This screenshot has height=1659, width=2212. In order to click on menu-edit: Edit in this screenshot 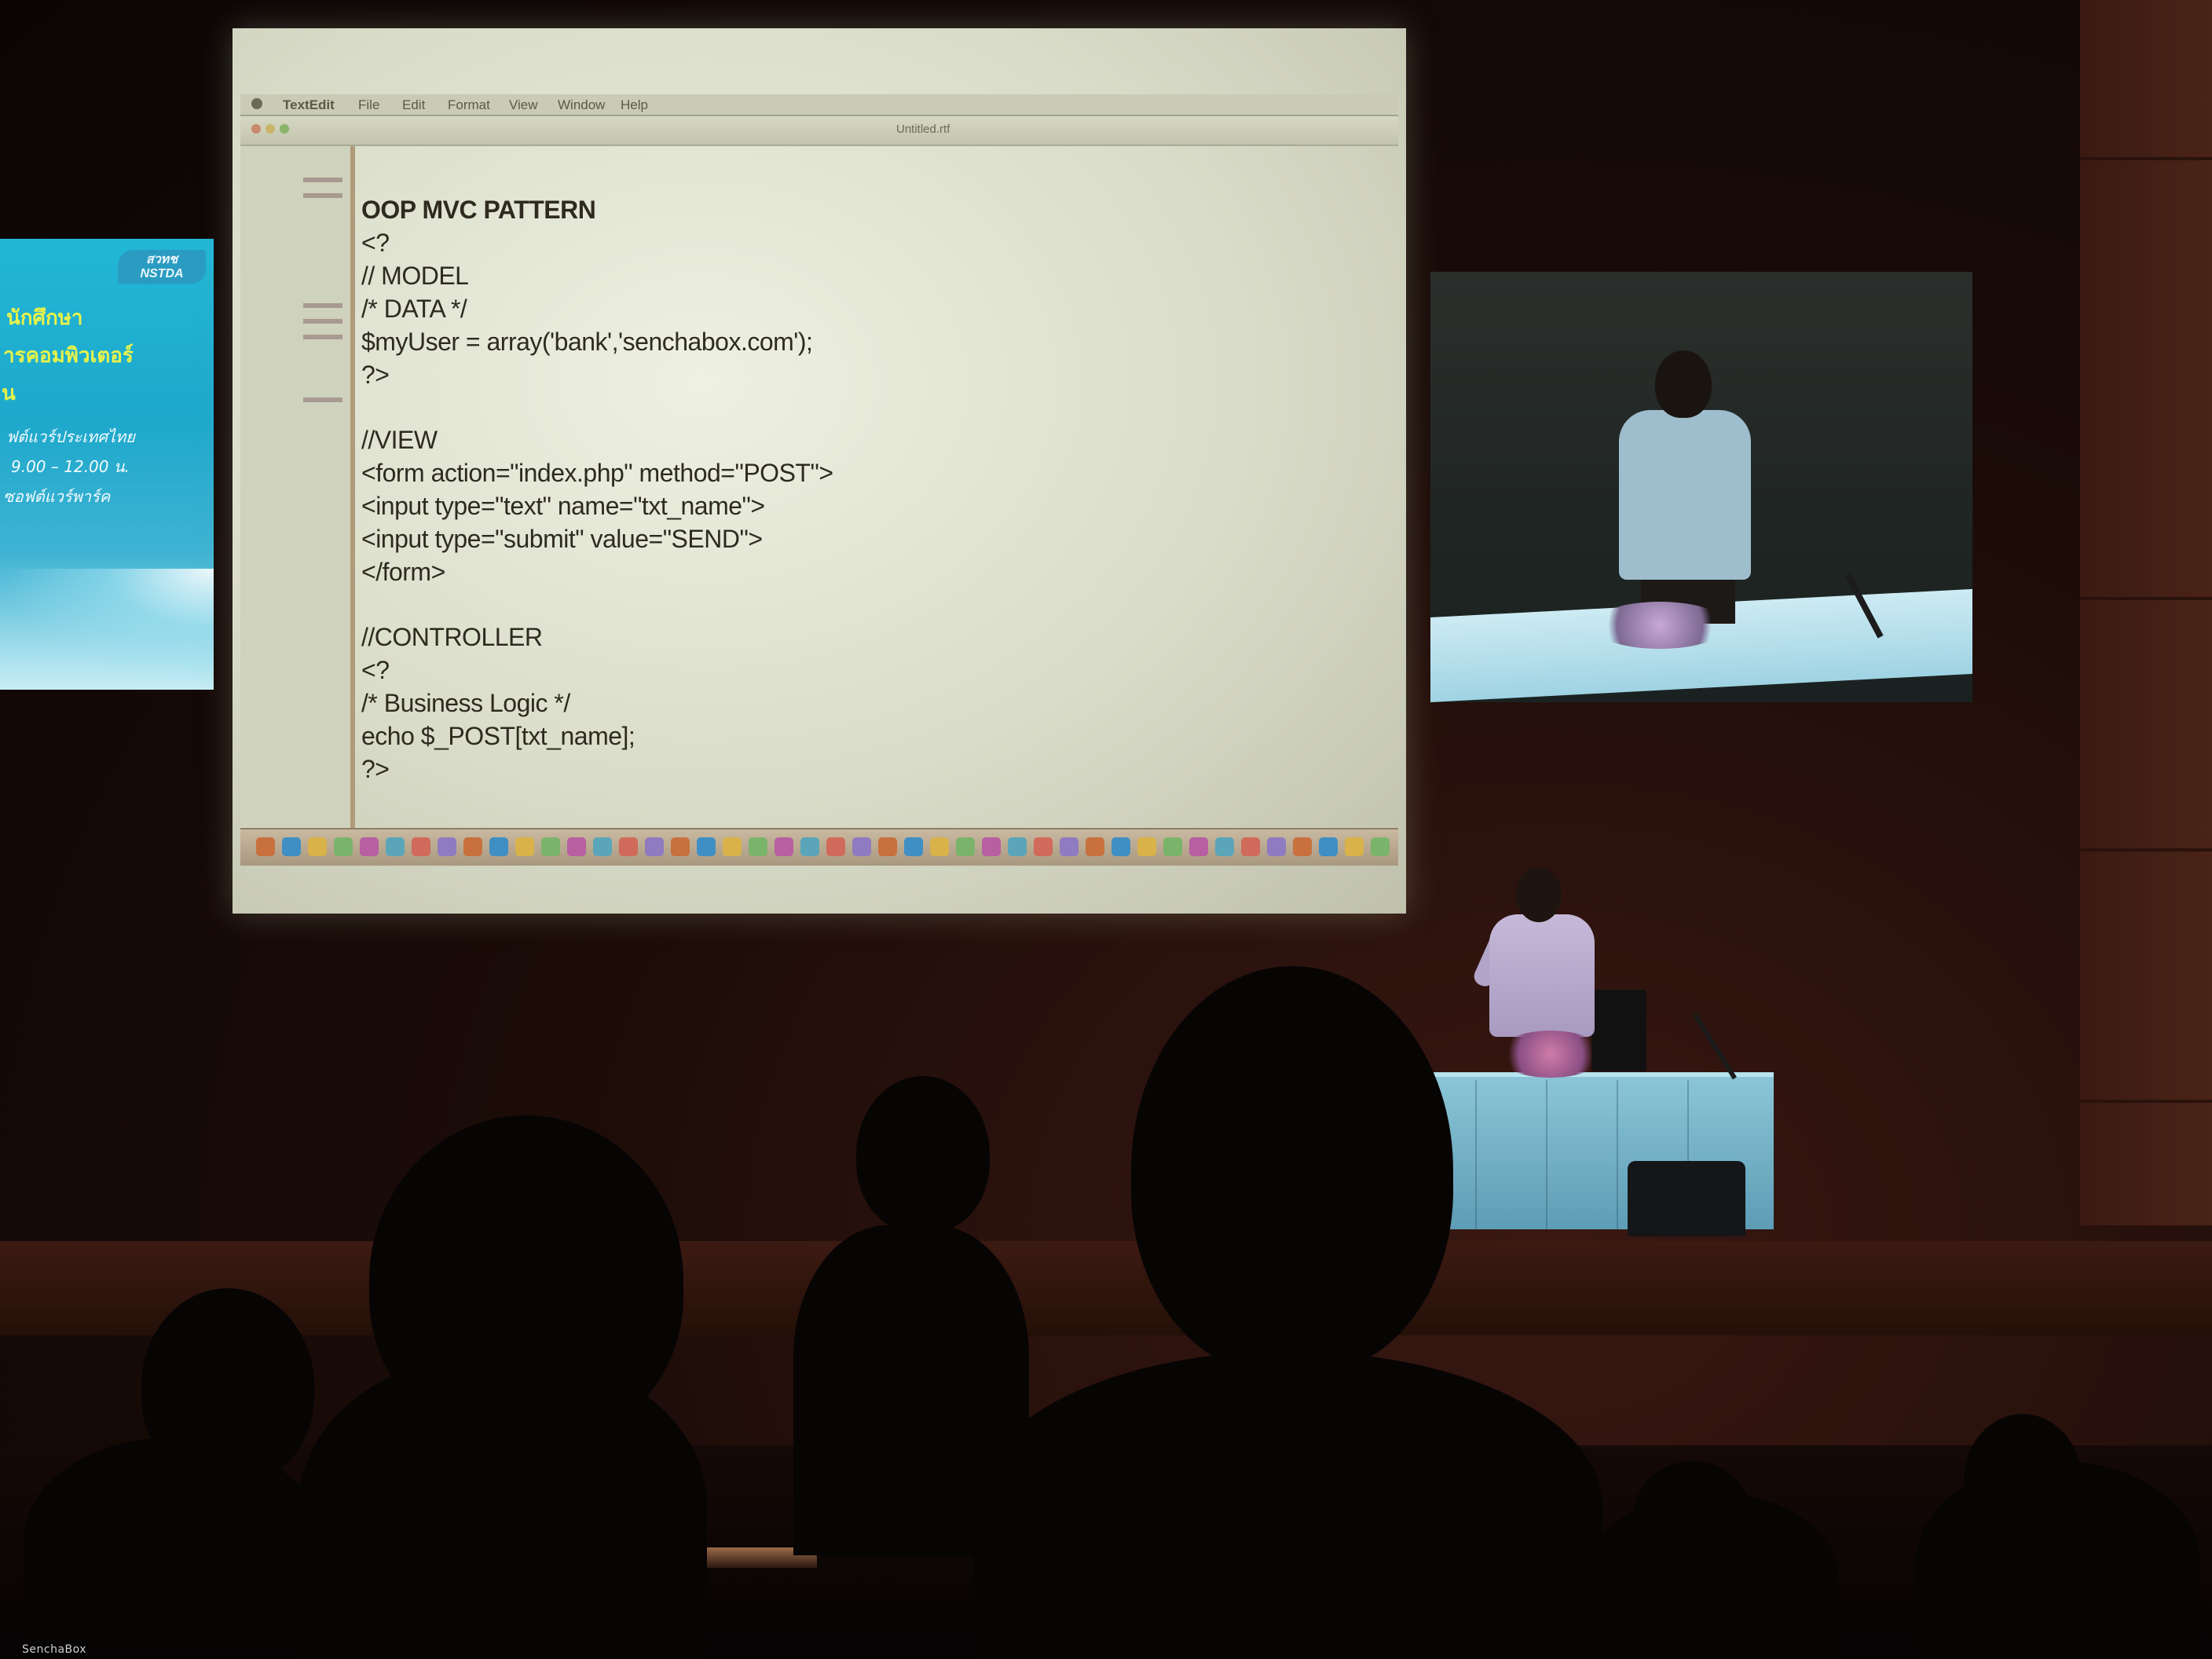, I will do `click(414, 104)`.